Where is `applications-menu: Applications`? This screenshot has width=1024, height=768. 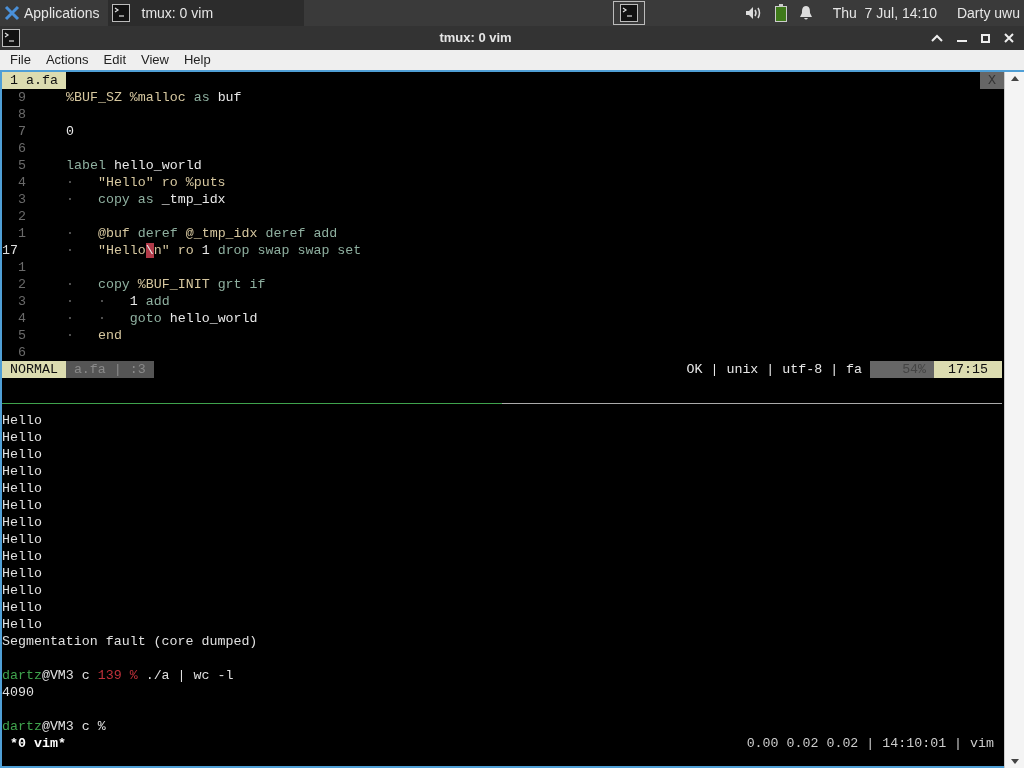 applications-menu: Applications is located at coordinates (54, 13).